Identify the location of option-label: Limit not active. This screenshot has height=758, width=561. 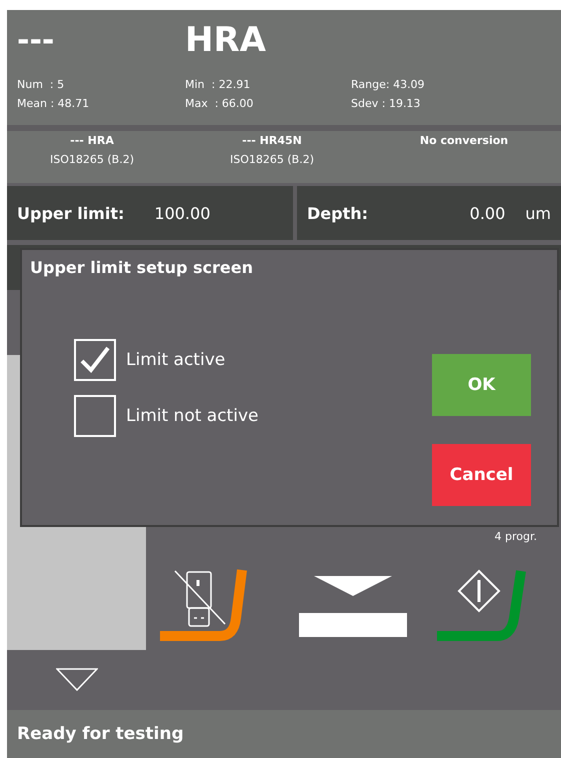
(192, 416).